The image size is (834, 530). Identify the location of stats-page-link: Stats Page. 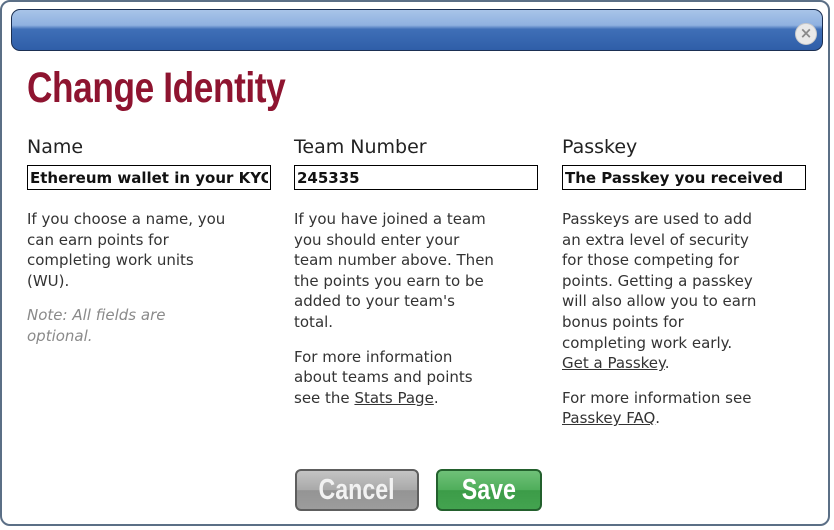
(393, 398).